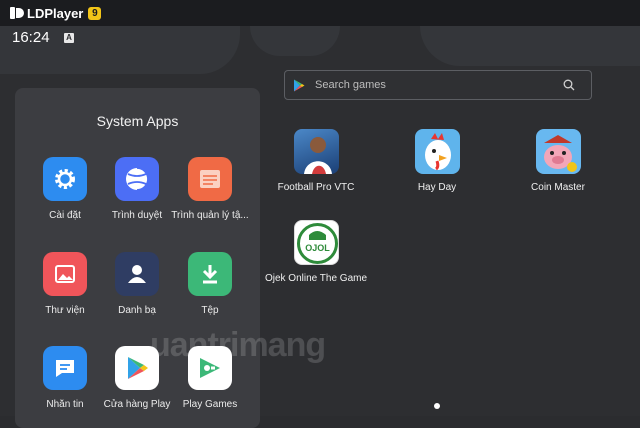  Describe the element at coordinates (210, 368) in the screenshot. I see `play-games-icon` at that location.